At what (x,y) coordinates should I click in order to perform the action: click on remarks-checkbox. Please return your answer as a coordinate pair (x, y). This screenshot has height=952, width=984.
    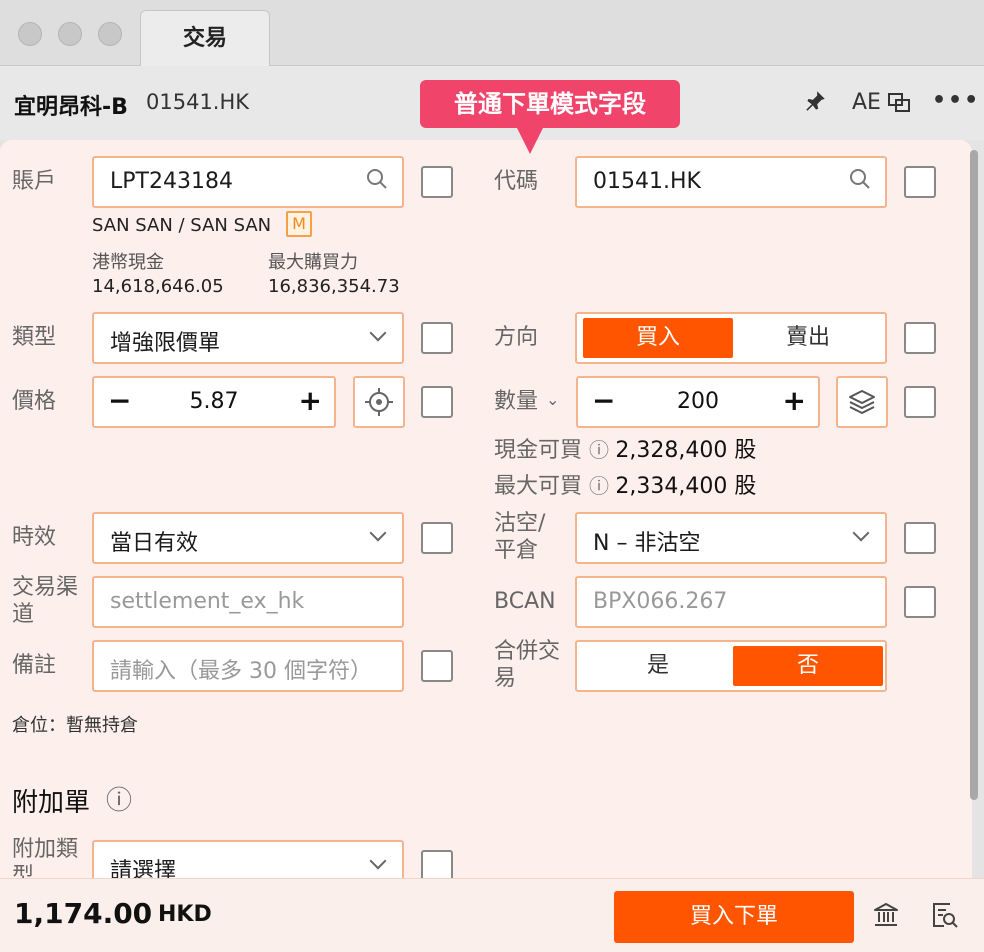
    Looking at the image, I should click on (437, 666).